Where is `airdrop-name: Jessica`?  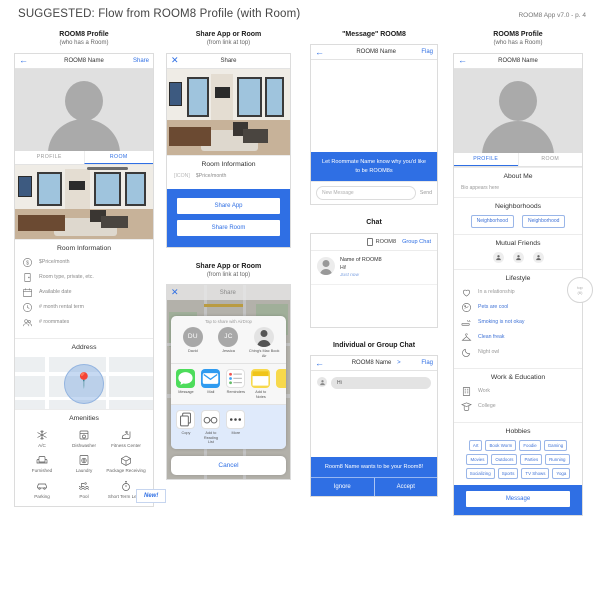
airdrop-name: Jessica is located at coordinates (228, 350).